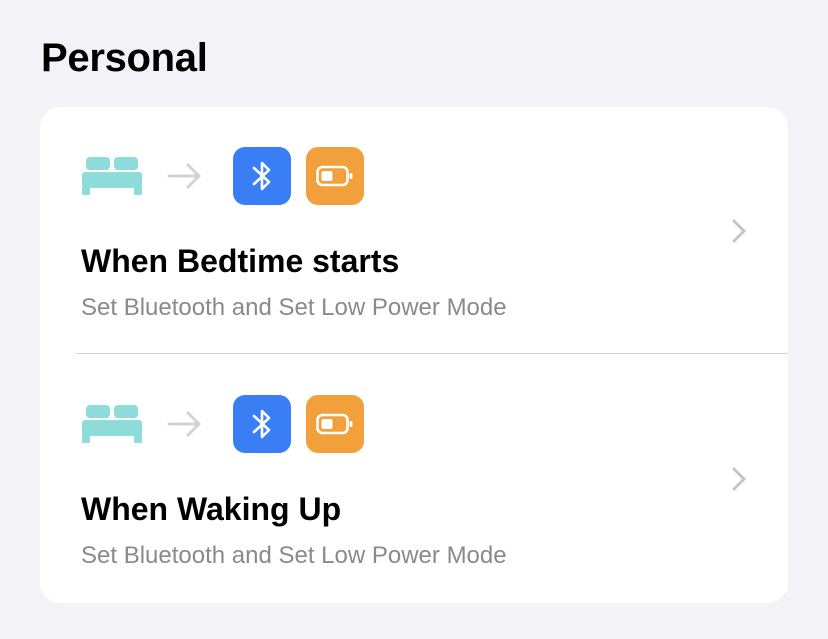  Describe the element at coordinates (124, 58) in the screenshot. I see `section-title: Personal` at that location.